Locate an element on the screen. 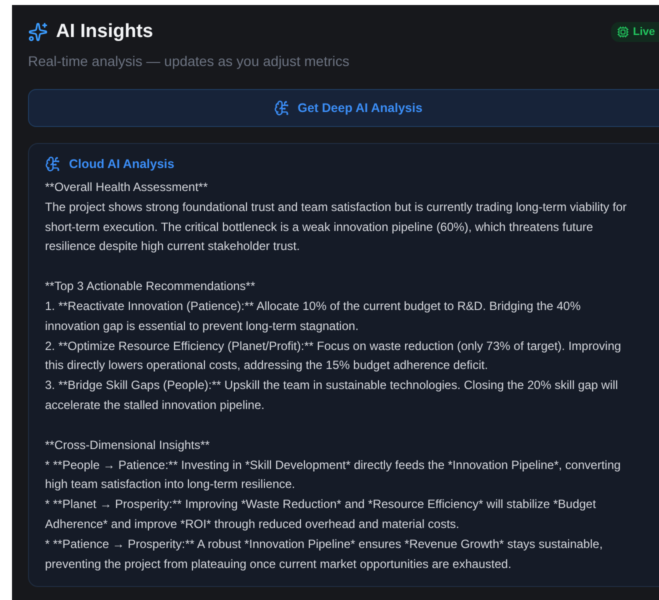 The image size is (659, 600). analysis-text: 1. **Reactivate Innovation (Patience):** Allocate 10% of the current budget to R&D. Bridging the 40% innovation gap is essential to prevent long-term stagnation. is located at coordinates (313, 316).